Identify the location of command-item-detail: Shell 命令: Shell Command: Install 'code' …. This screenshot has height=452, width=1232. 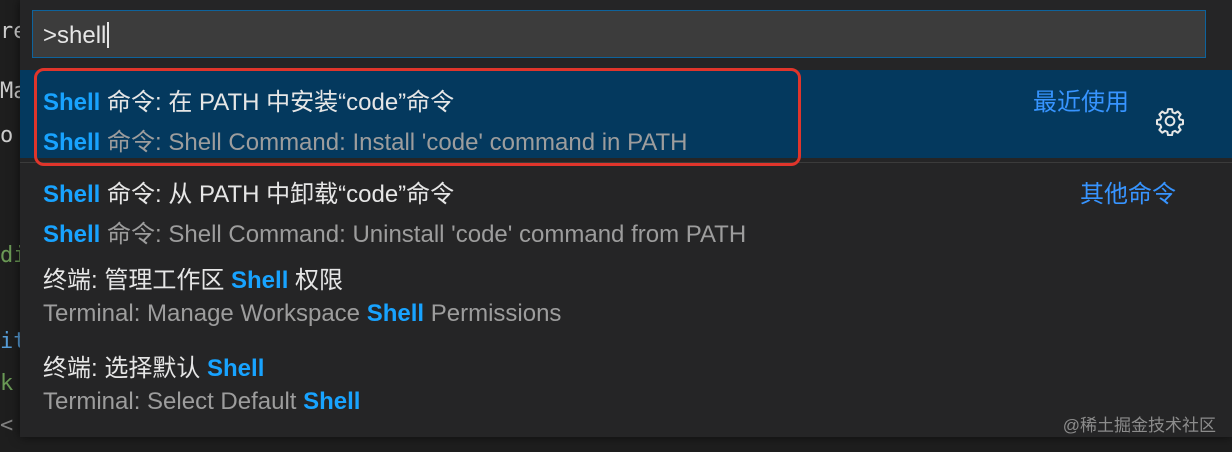
(365, 142).